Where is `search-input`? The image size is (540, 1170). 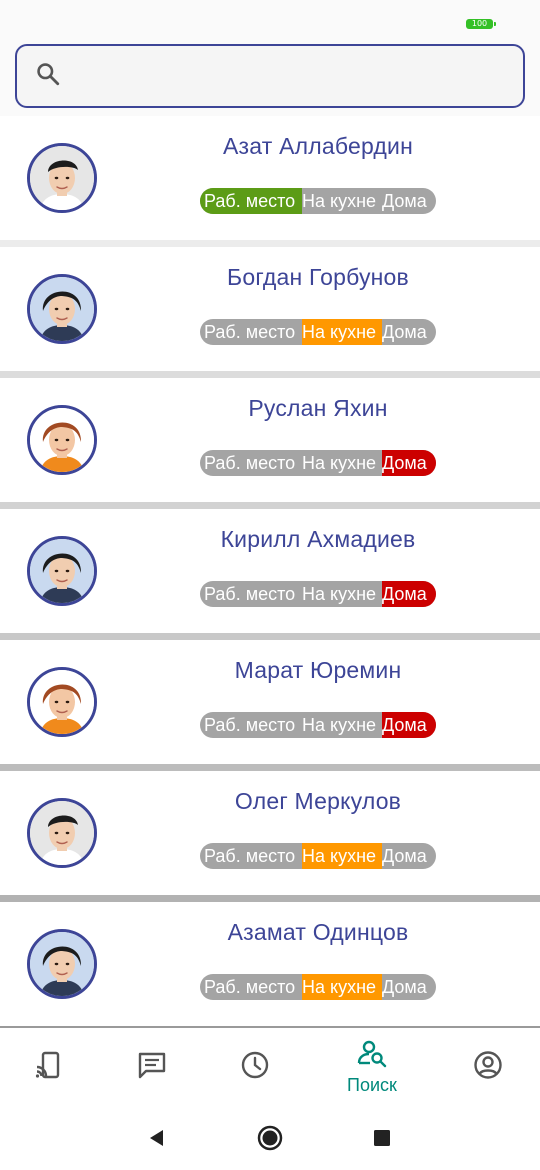 search-input is located at coordinates (288, 76).